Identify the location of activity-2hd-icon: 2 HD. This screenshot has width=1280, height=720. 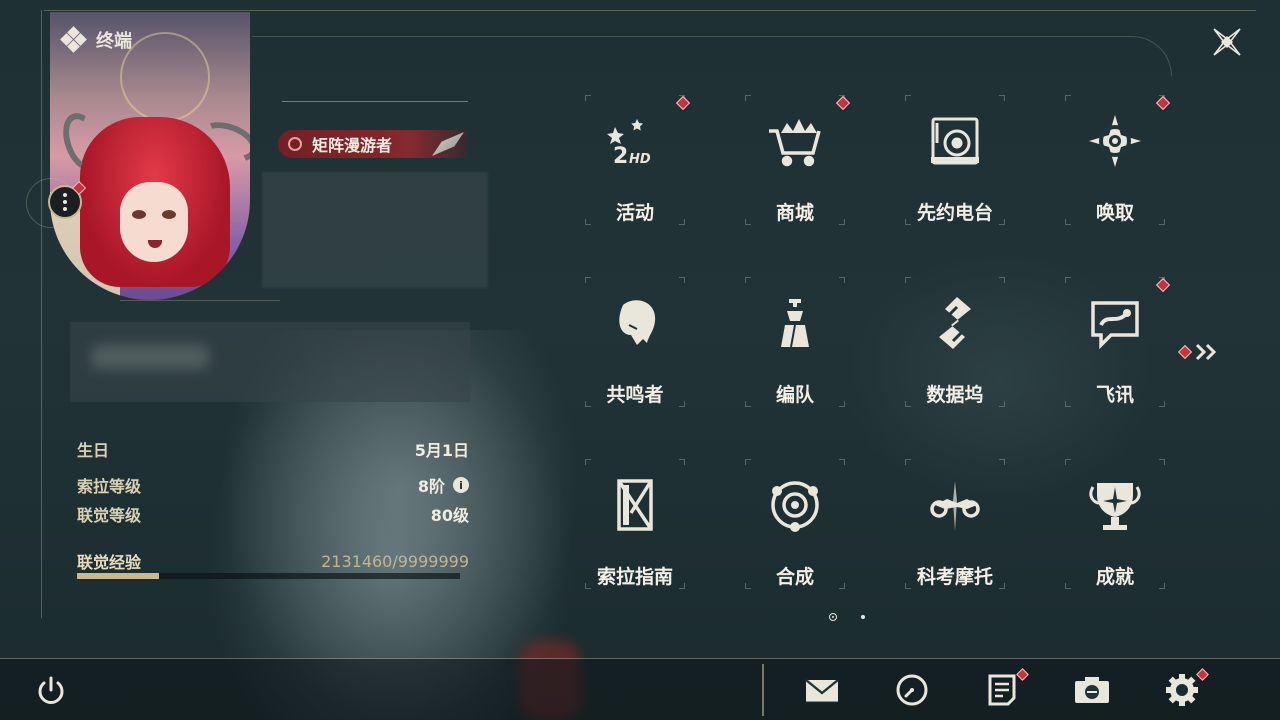
(635, 141).